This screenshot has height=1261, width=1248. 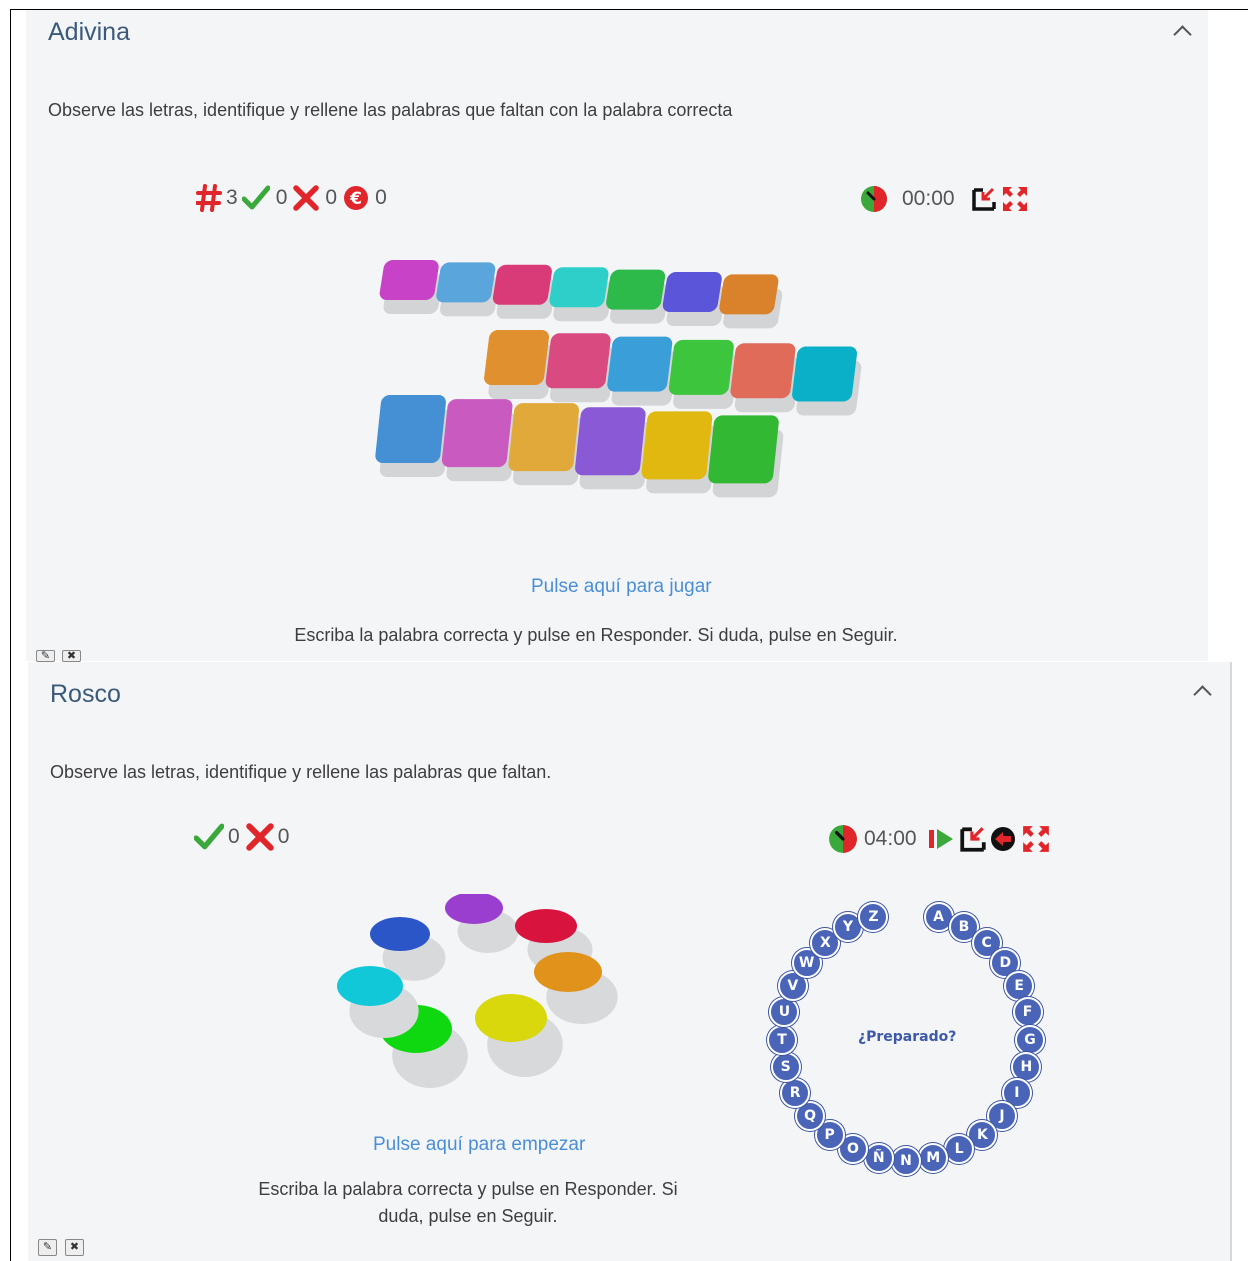 What do you see at coordinates (1003, 839) in the screenshot?
I see `reload-icon` at bounding box center [1003, 839].